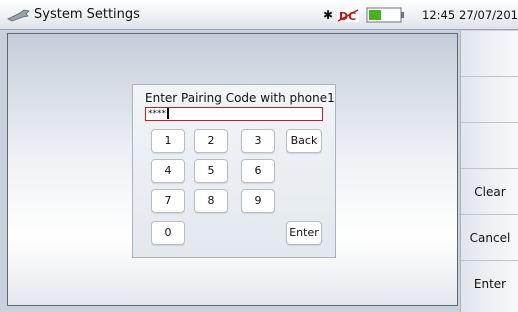 The image size is (518, 312). What do you see at coordinates (304, 141) in the screenshot?
I see `back-button: Back` at bounding box center [304, 141].